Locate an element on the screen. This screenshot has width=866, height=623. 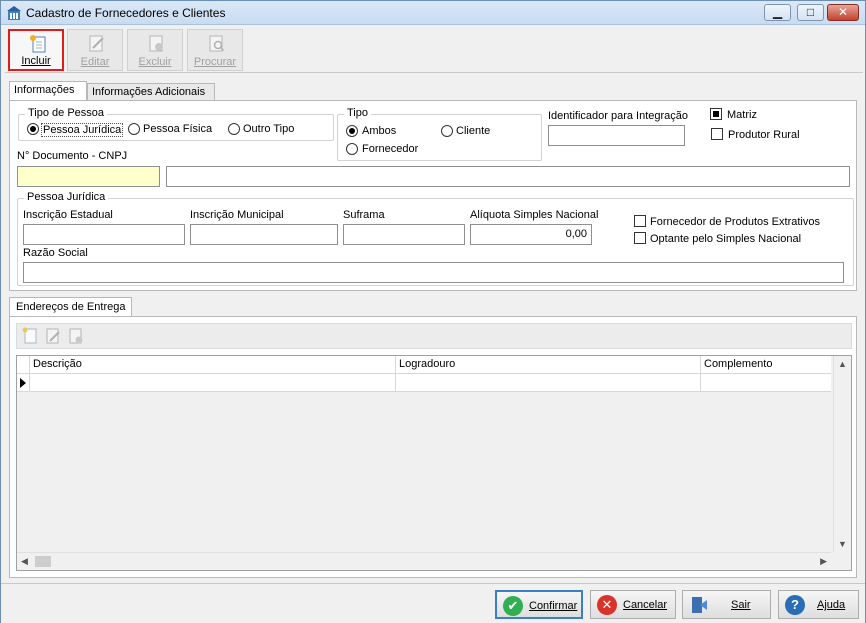
cancel-icon: ✕ is located at coordinates (607, 605).